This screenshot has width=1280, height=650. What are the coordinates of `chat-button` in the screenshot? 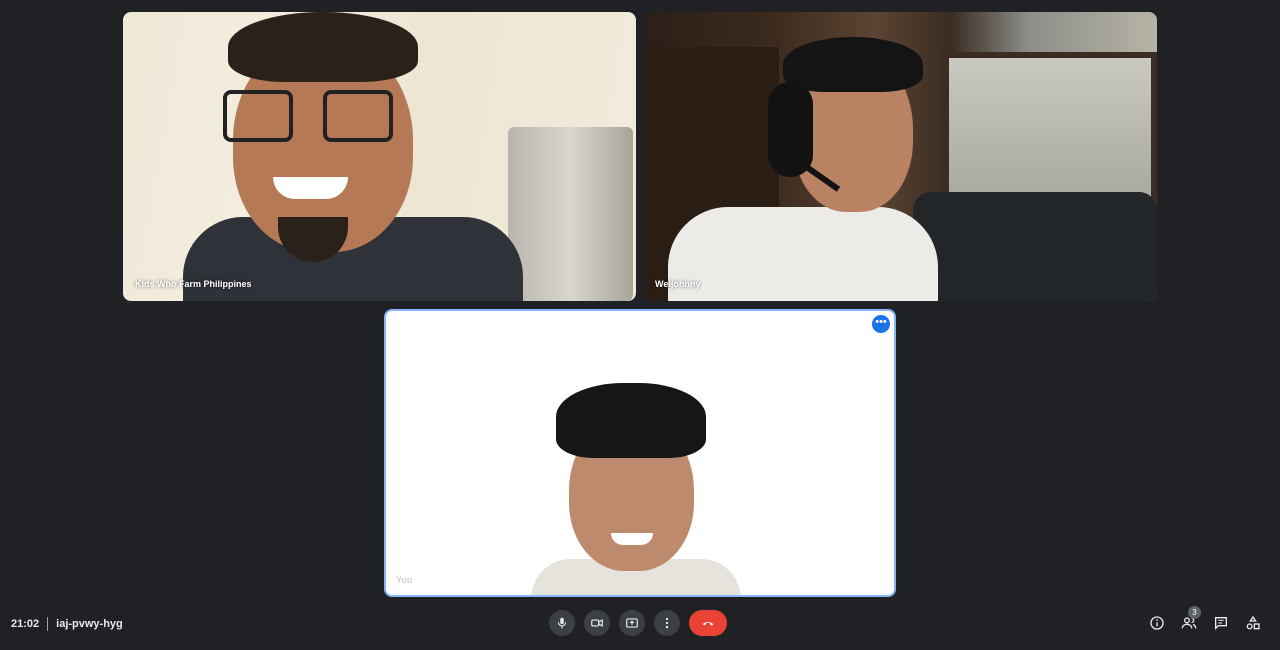 It's located at (1221, 623).